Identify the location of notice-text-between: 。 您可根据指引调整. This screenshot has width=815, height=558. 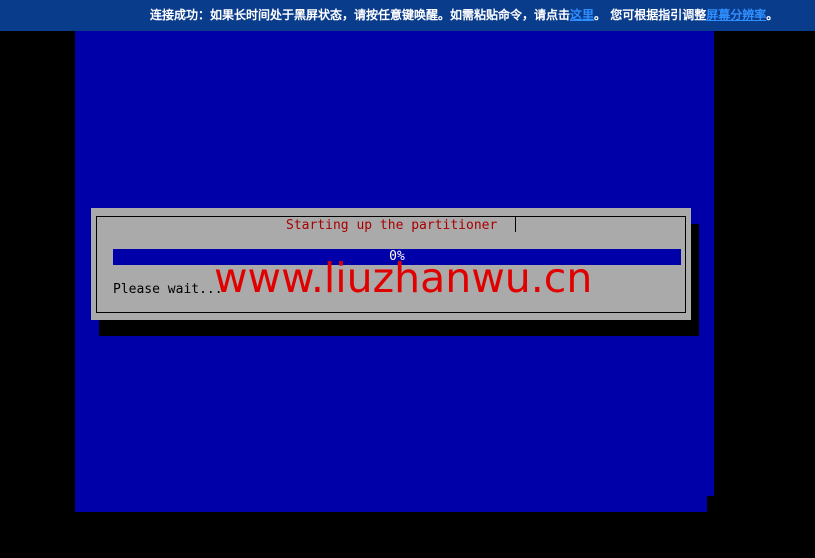
(650, 15).